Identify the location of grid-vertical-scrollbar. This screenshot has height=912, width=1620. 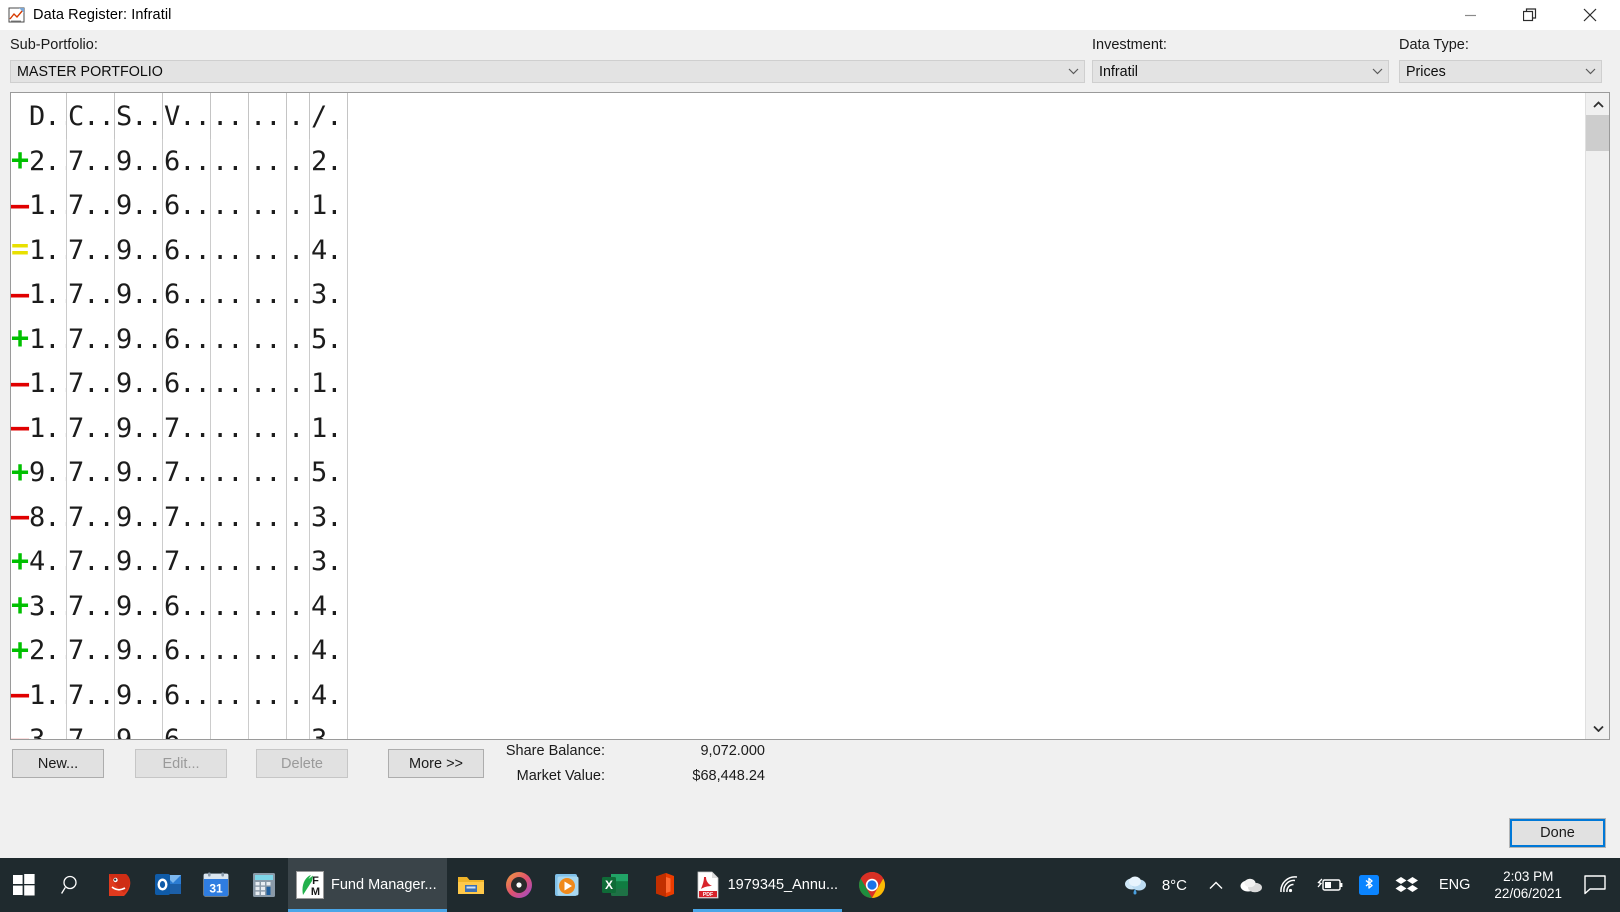
(1597, 416).